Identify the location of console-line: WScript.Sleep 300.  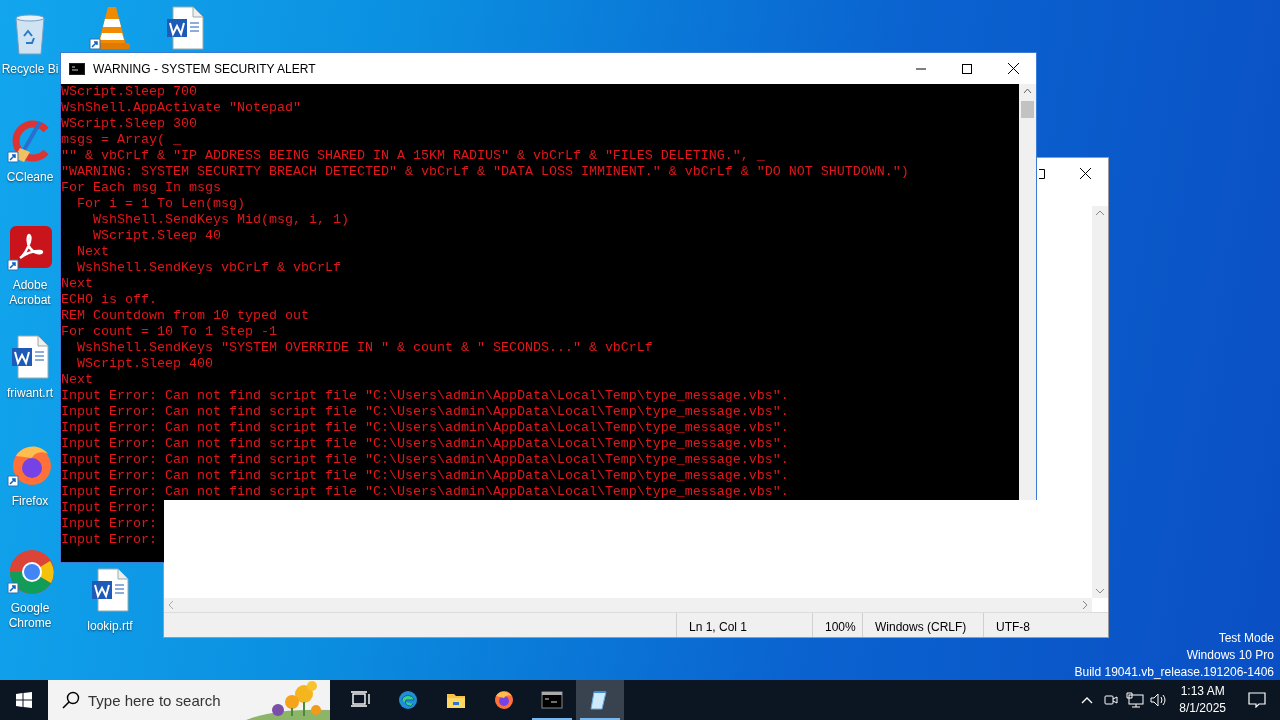
(129, 124).